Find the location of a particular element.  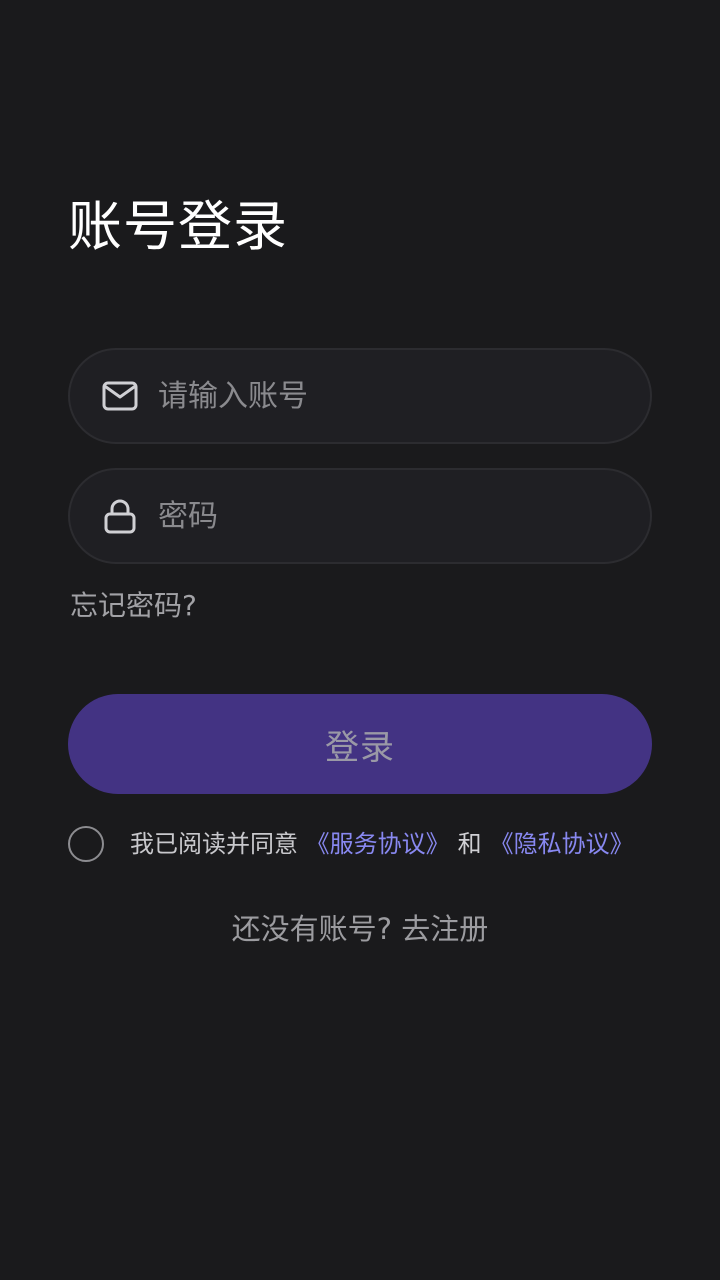

register-row: 还没有账号? 去注册 is located at coordinates (360, 929).